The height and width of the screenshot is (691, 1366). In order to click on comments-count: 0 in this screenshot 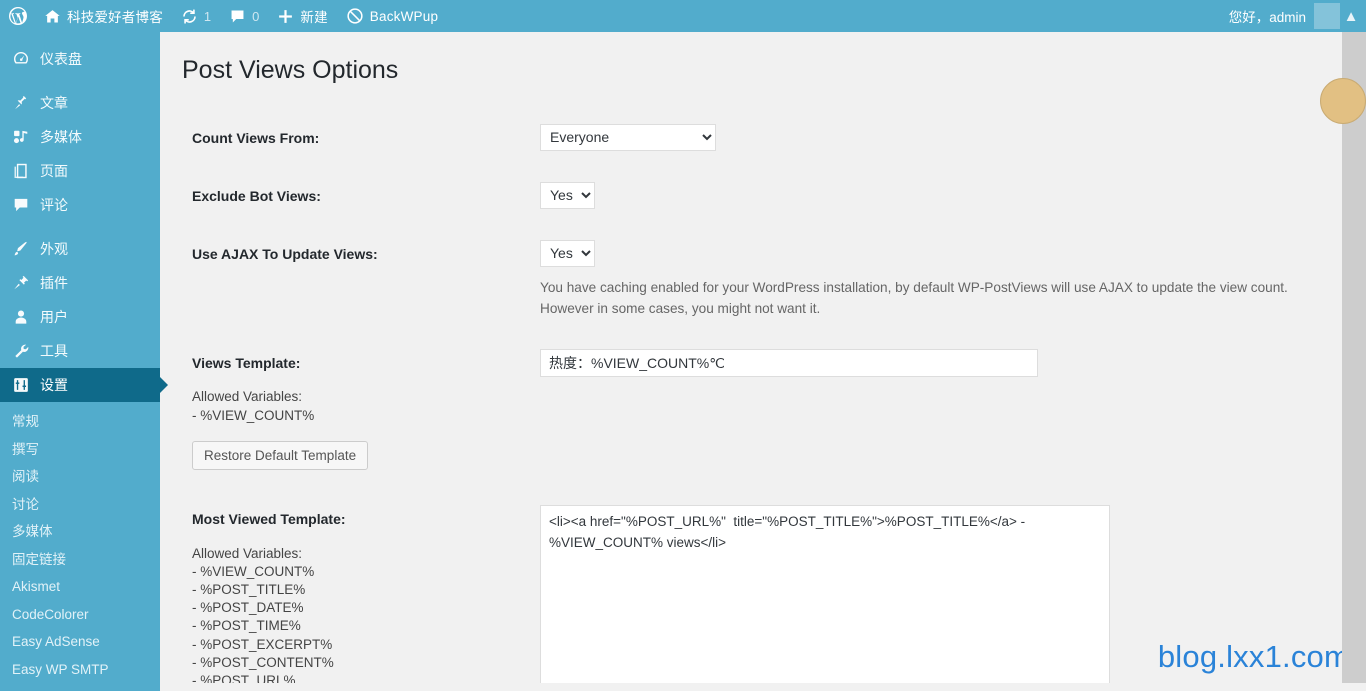, I will do `click(255, 16)`.